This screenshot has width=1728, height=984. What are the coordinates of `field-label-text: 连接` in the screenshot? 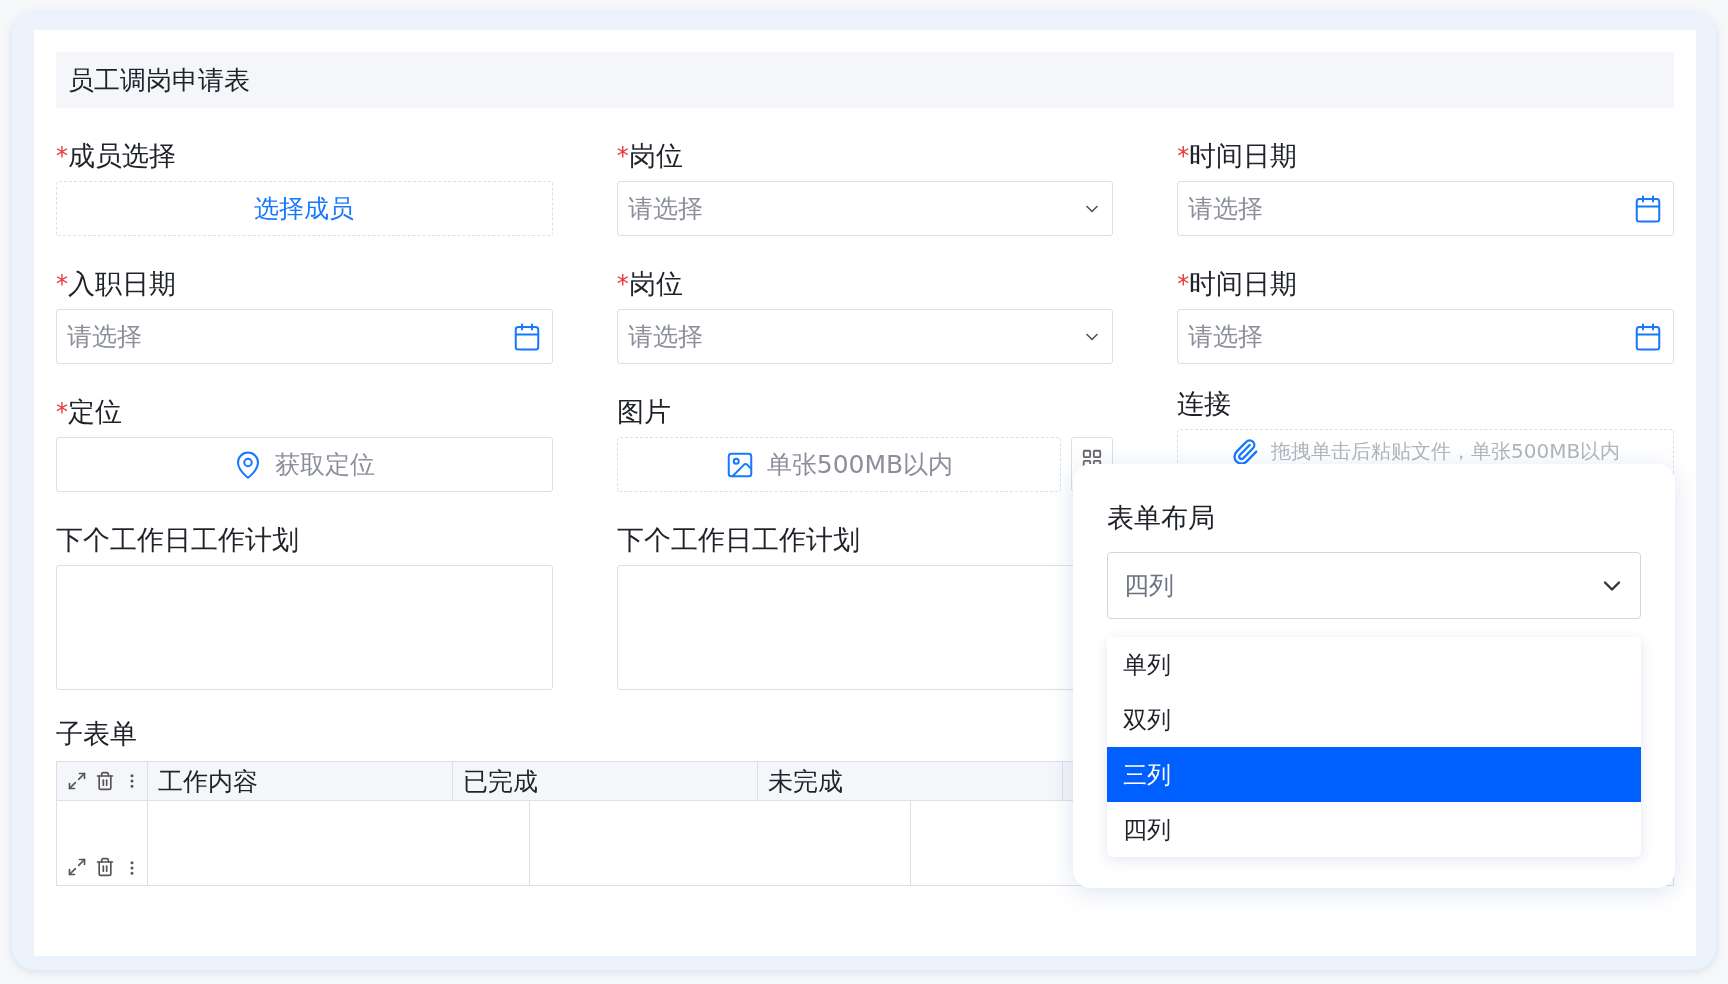 It's located at (1204, 403).